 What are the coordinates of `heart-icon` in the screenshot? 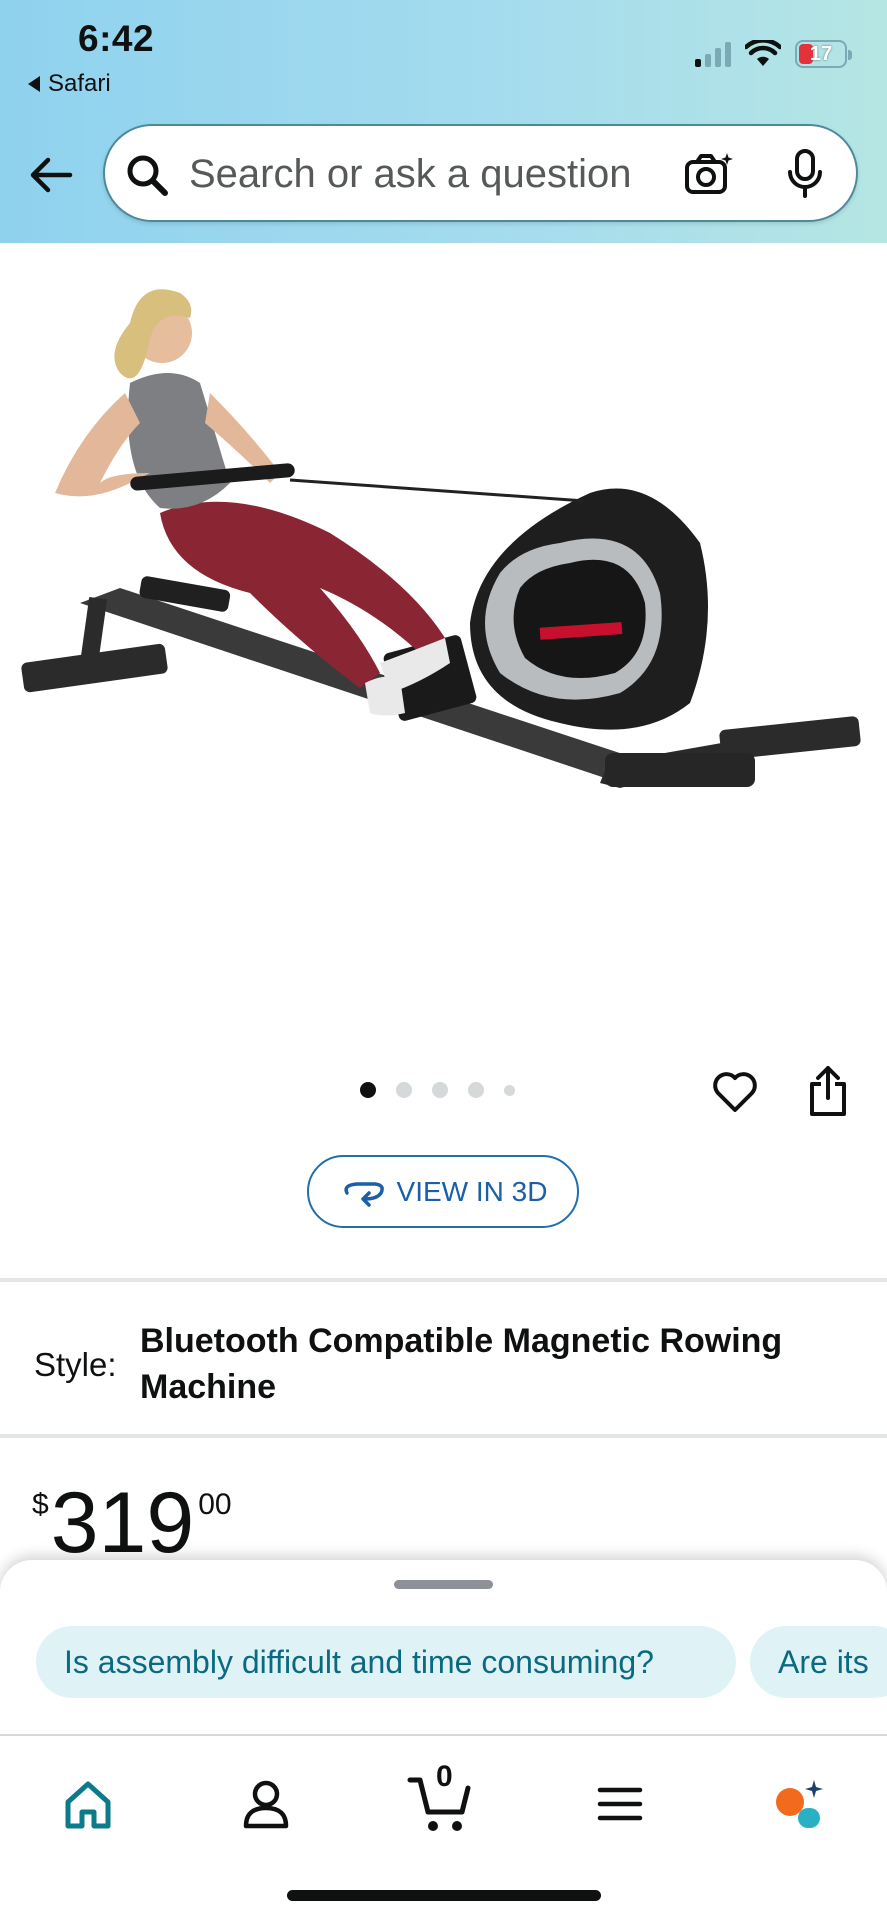 It's located at (735, 1091).